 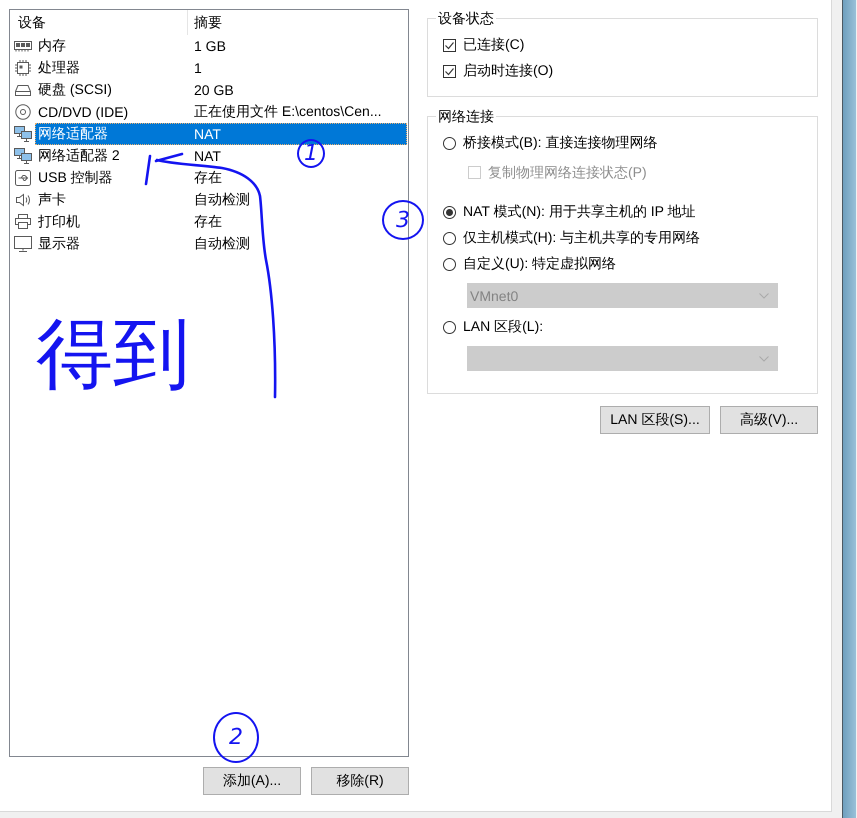 I want to click on device-name: 声卡, so click(x=52, y=199).